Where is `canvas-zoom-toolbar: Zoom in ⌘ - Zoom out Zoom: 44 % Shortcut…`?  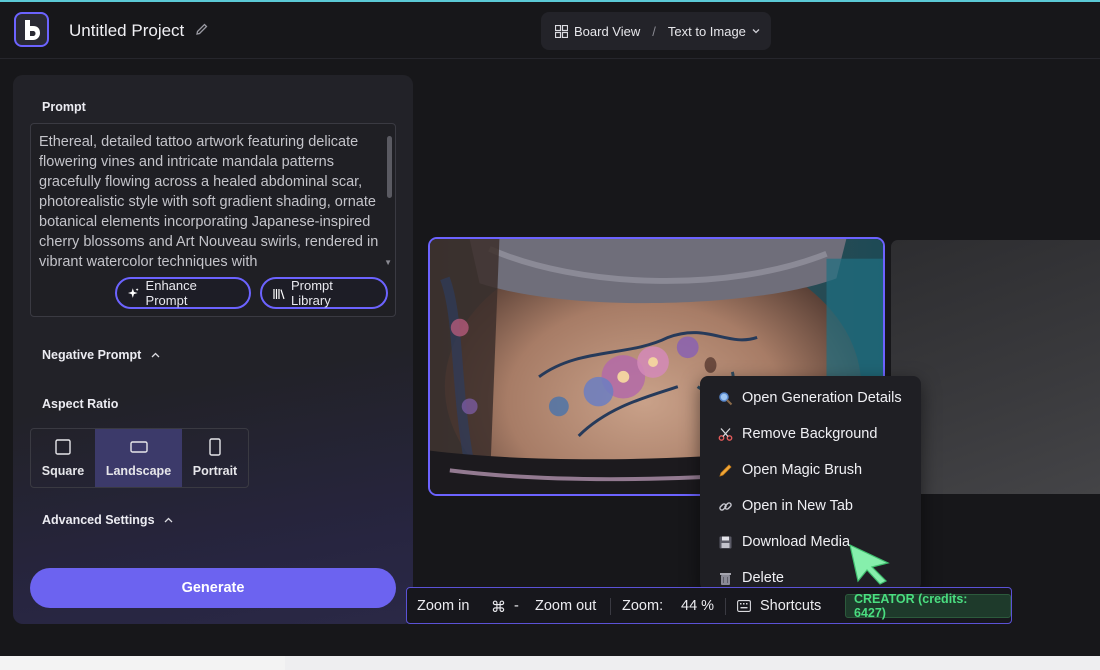 canvas-zoom-toolbar: Zoom in ⌘ - Zoom out Zoom: 44 % Shortcut… is located at coordinates (709, 605).